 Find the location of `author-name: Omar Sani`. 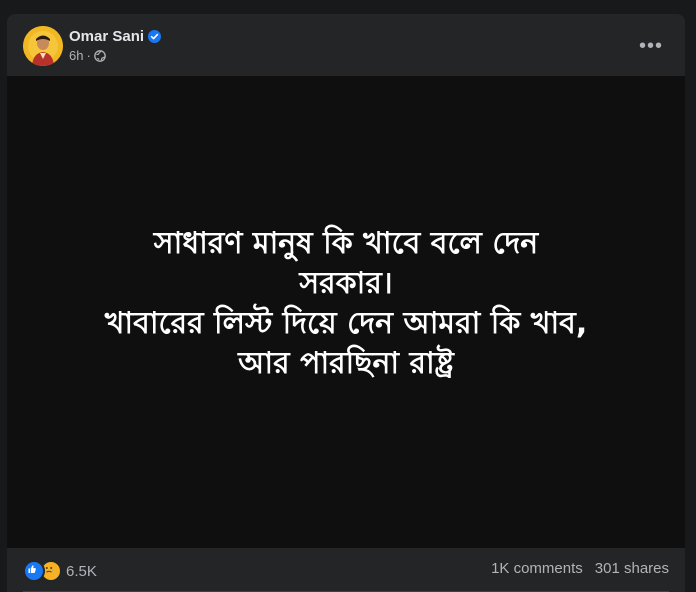

author-name: Omar Sani is located at coordinates (106, 36).